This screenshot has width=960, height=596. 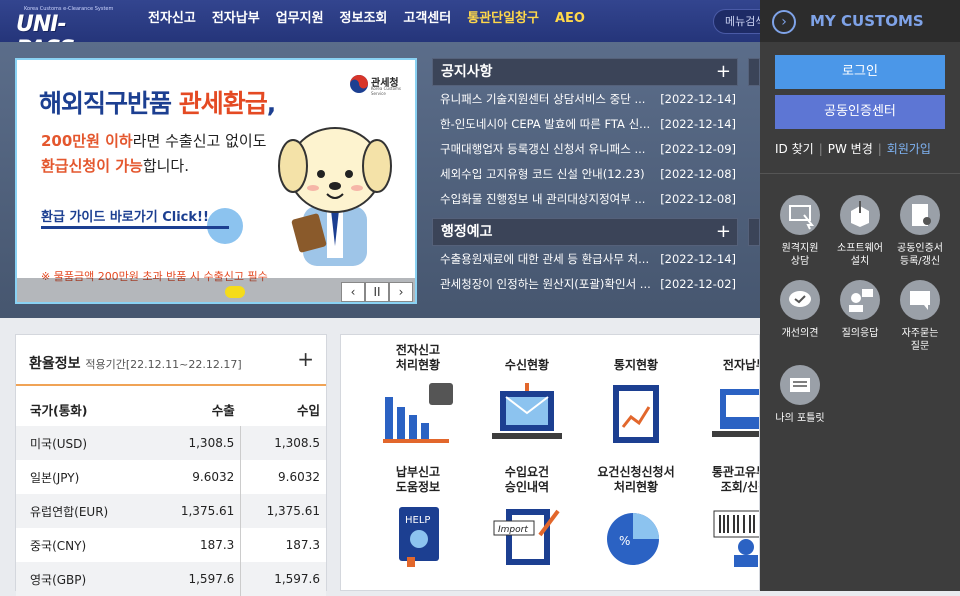 I want to click on table-row: 미국(USD) 1,308.5 1,308.5, so click(x=171, y=443).